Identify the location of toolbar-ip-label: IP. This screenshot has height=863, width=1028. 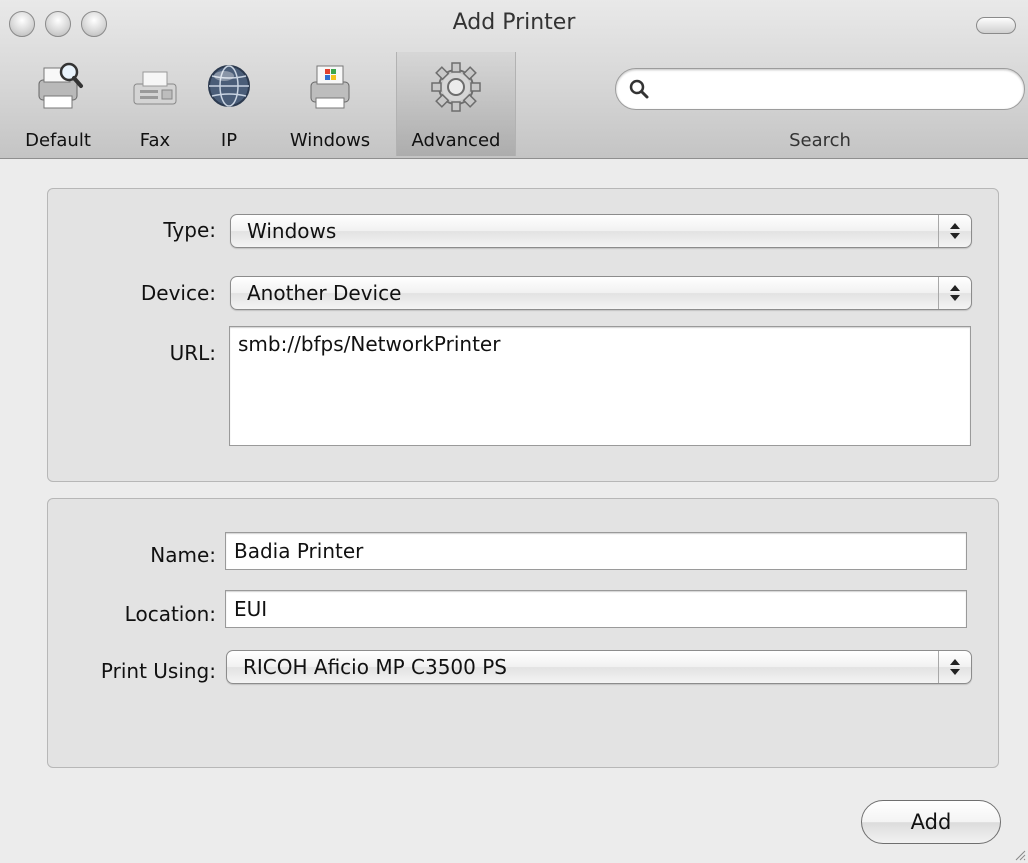
(229, 140).